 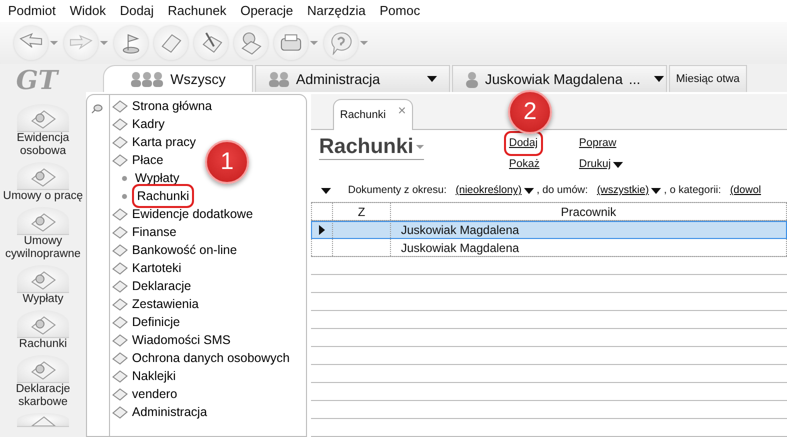 What do you see at coordinates (97, 109) in the screenshot?
I see `pin-icon` at bounding box center [97, 109].